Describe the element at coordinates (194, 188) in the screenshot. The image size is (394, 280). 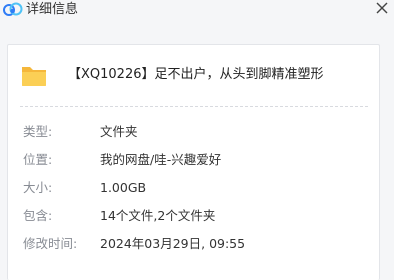
I see `detail-row-size: 大小: 1.00GB` at that location.